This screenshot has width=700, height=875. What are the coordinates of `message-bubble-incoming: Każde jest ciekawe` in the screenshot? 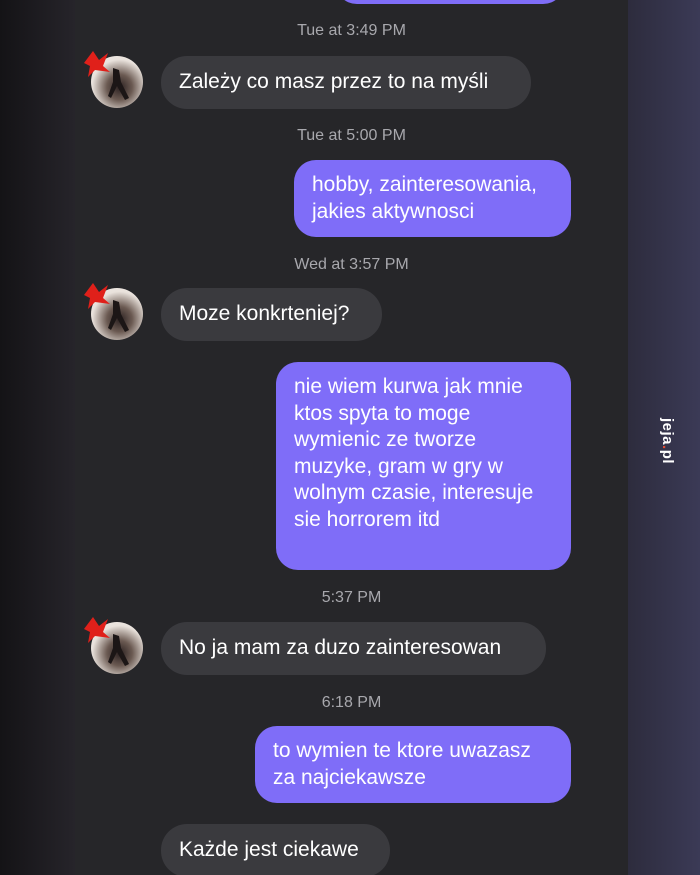 It's located at (275, 849).